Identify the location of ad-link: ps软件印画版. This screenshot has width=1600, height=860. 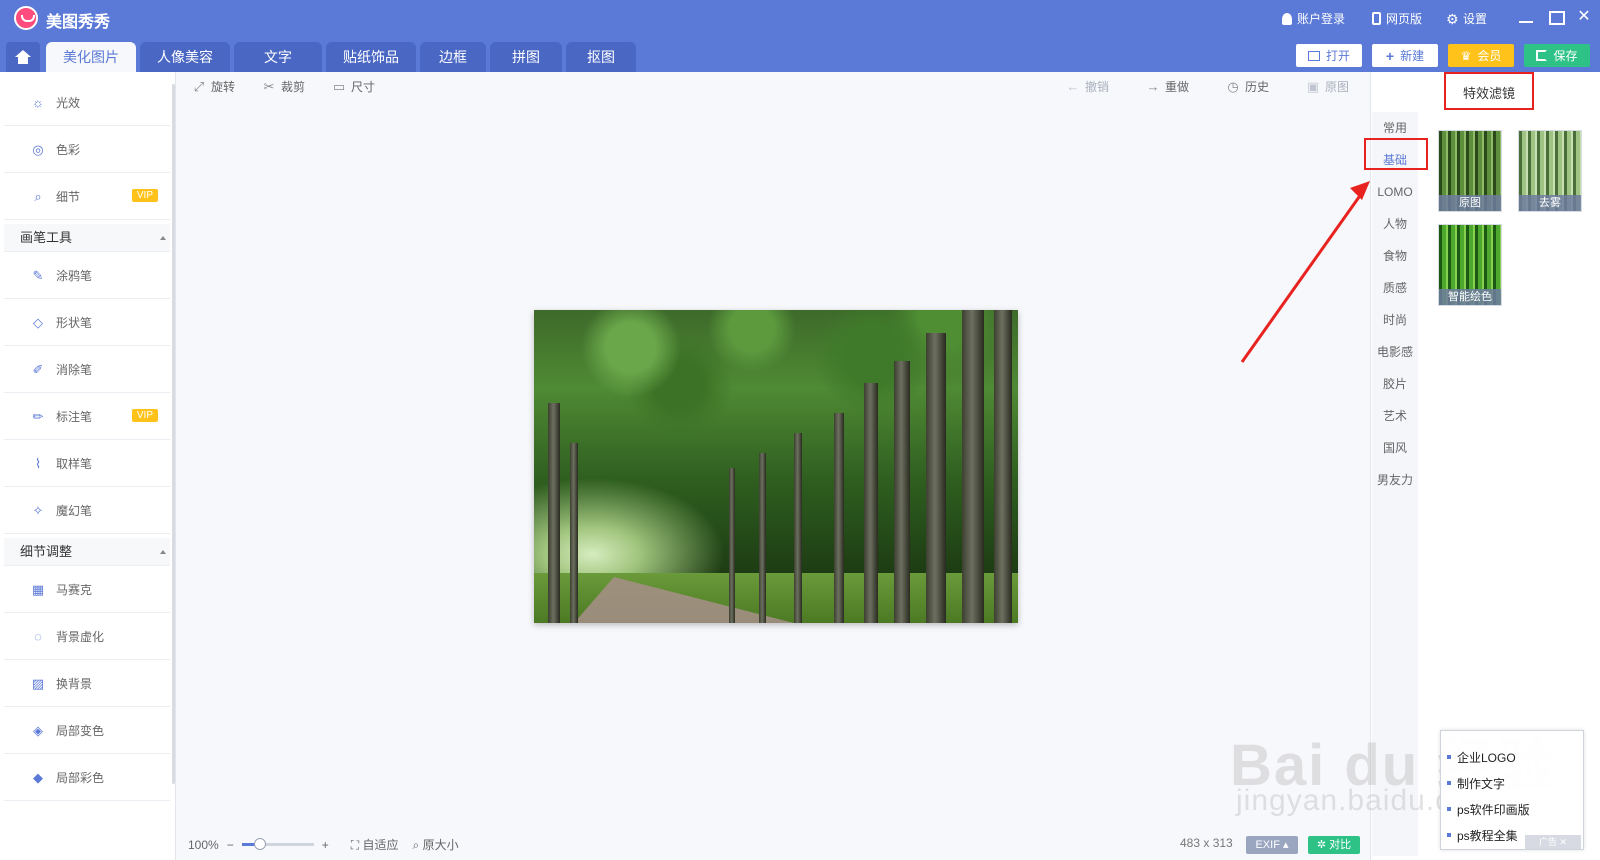
(1488, 809).